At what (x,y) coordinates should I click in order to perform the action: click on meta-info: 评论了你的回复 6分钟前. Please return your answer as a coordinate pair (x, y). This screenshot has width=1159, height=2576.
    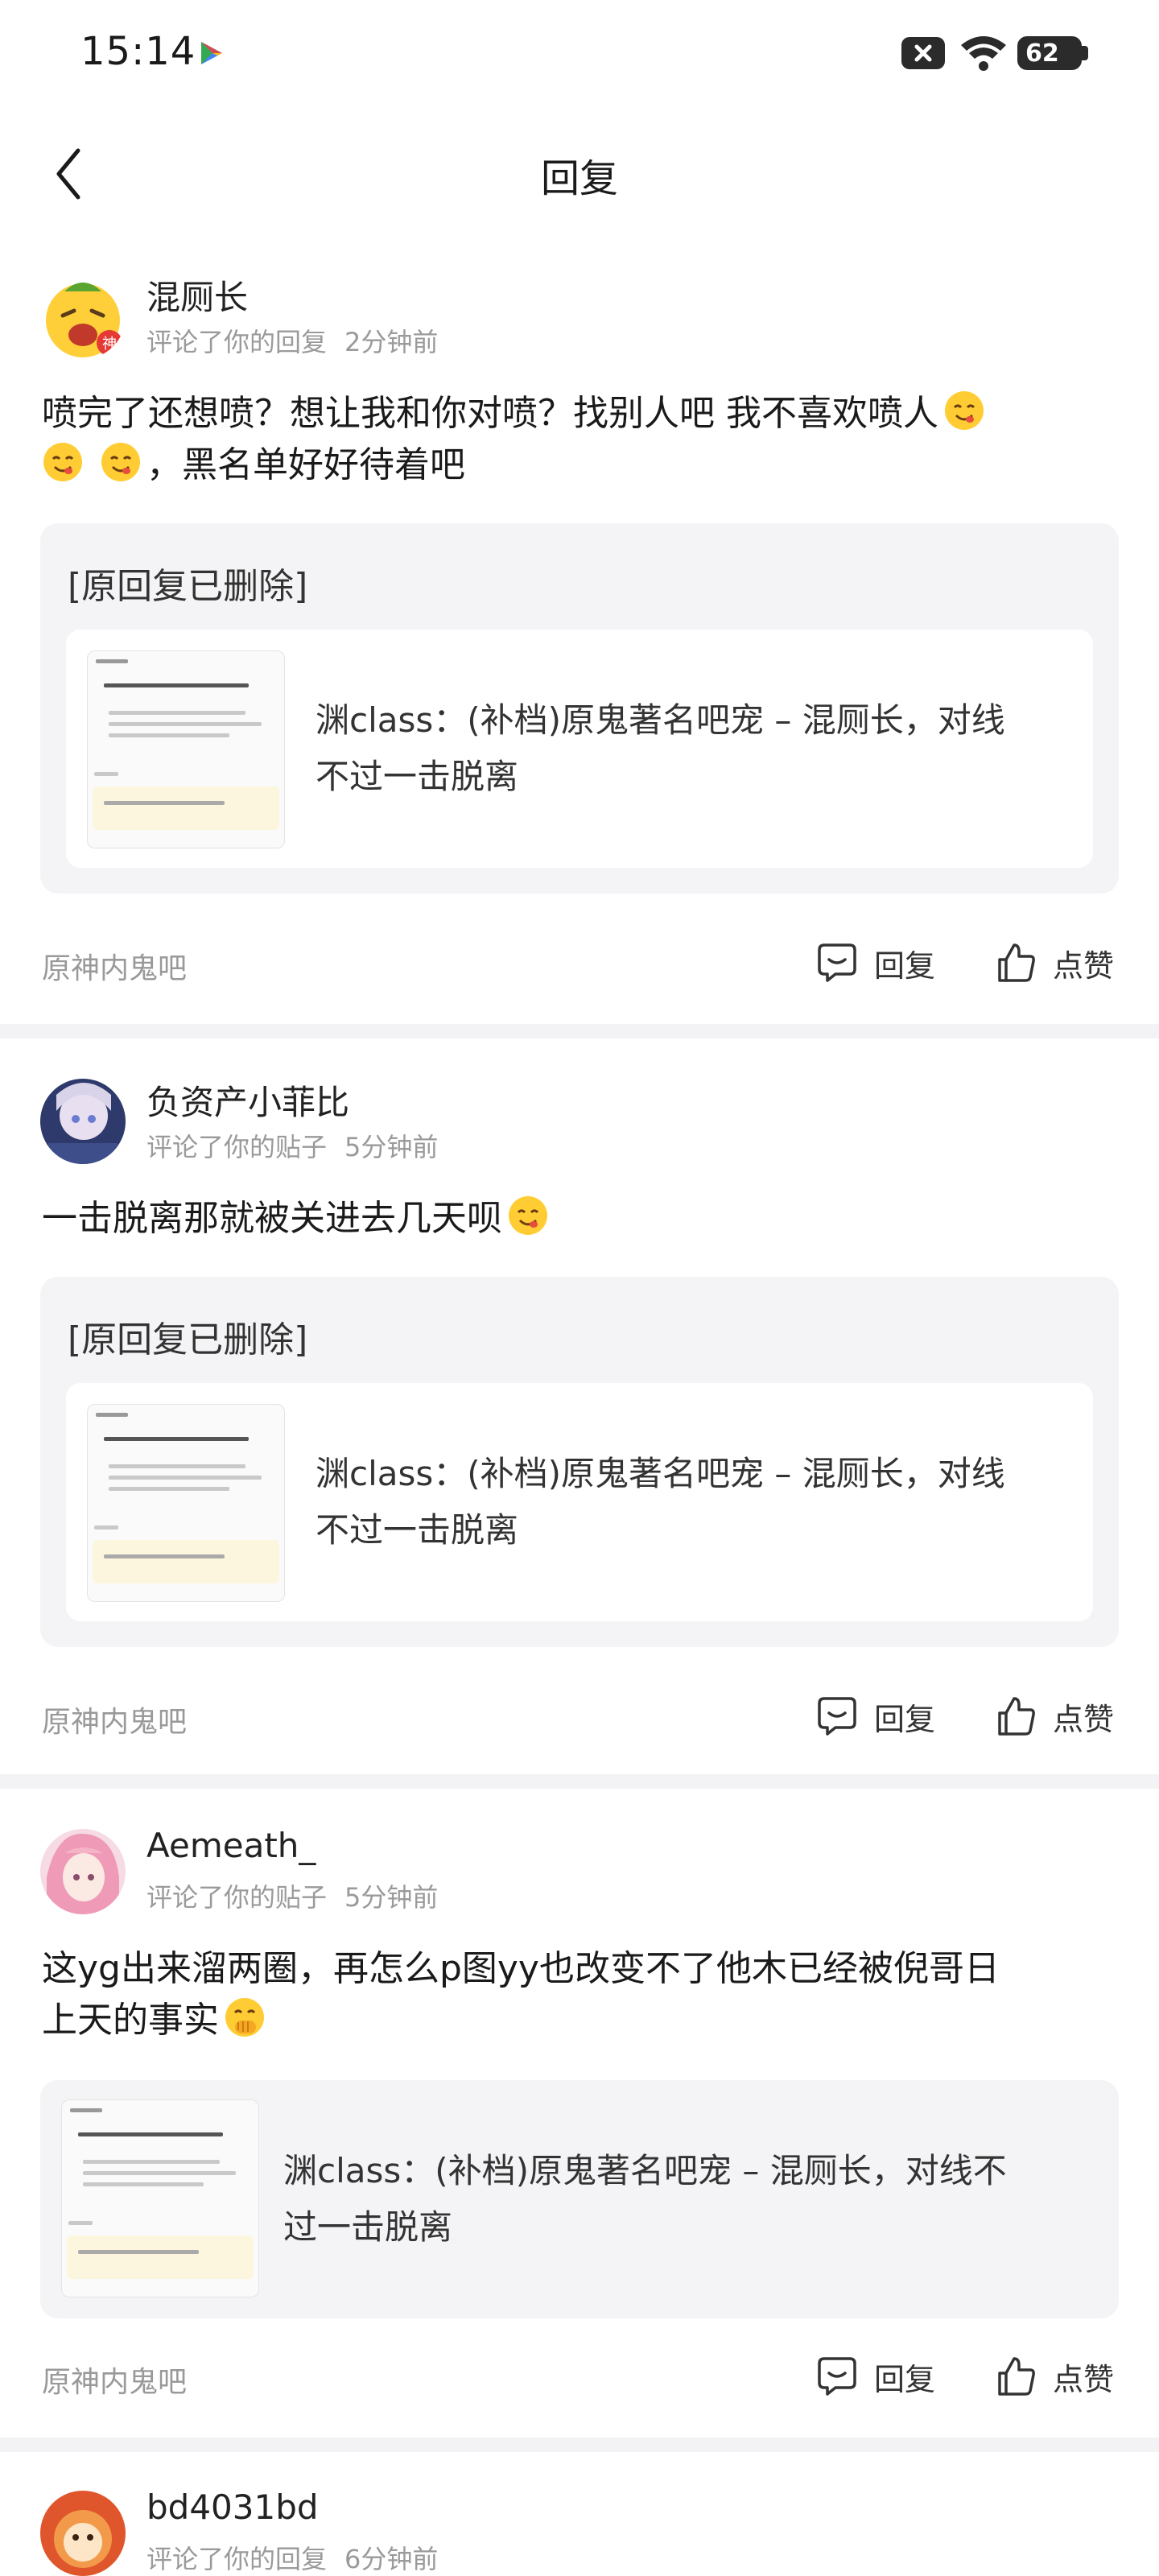
    Looking at the image, I should click on (301, 2557).